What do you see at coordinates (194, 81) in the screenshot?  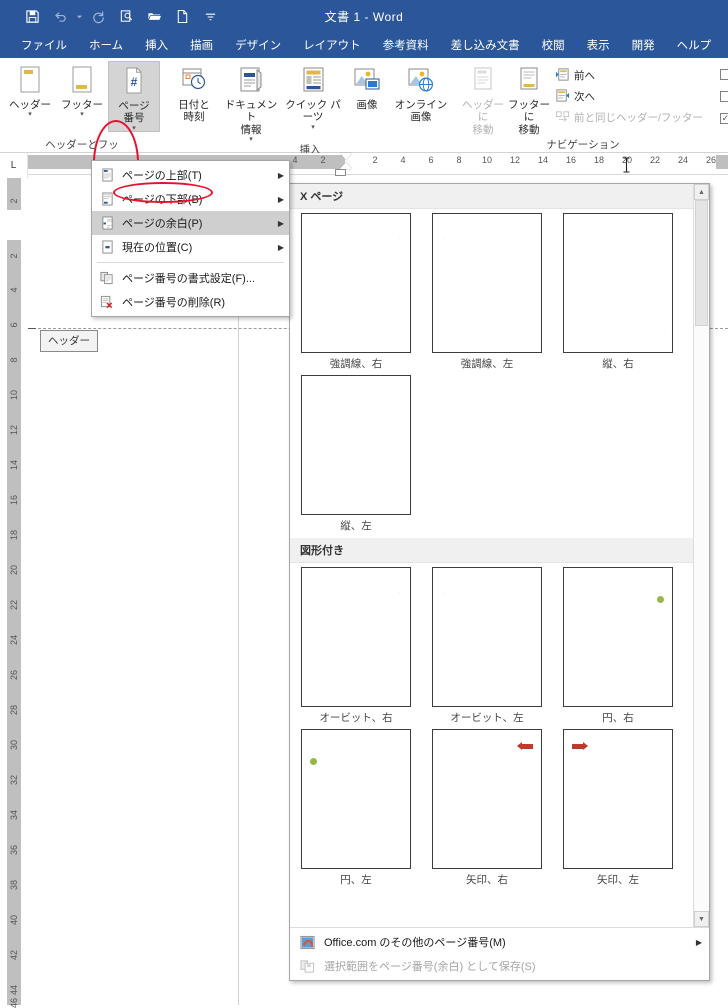 I see `date-time-icon` at bounding box center [194, 81].